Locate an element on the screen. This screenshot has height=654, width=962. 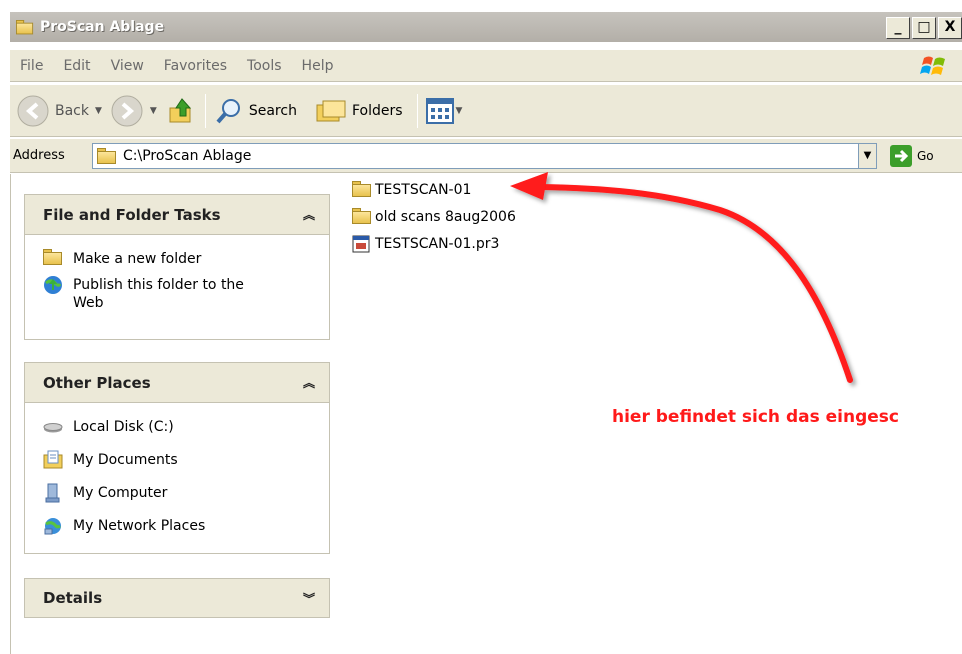
windows-logo-icon is located at coordinates (932, 65).